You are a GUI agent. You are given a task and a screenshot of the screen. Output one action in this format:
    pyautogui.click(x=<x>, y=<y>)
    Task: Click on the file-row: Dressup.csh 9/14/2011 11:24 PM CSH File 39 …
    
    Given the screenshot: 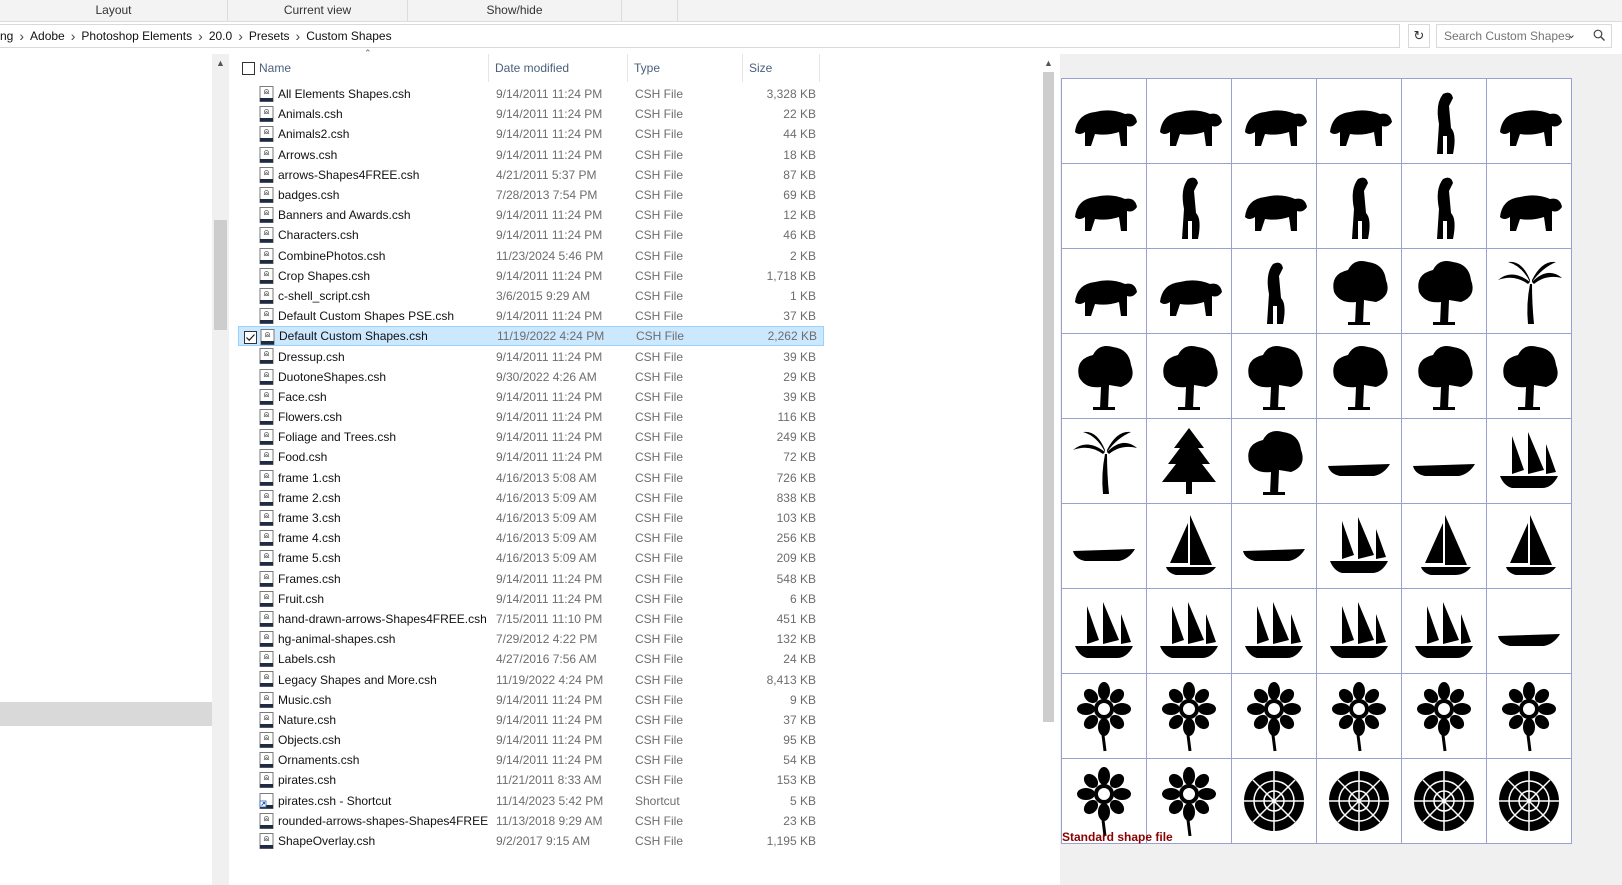 What is the action you would take?
    pyautogui.click(x=531, y=356)
    